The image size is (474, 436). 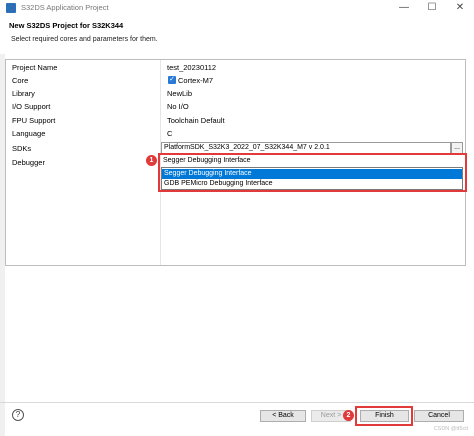 What do you see at coordinates (460, 8) in the screenshot?
I see `close-window-button: ✕` at bounding box center [460, 8].